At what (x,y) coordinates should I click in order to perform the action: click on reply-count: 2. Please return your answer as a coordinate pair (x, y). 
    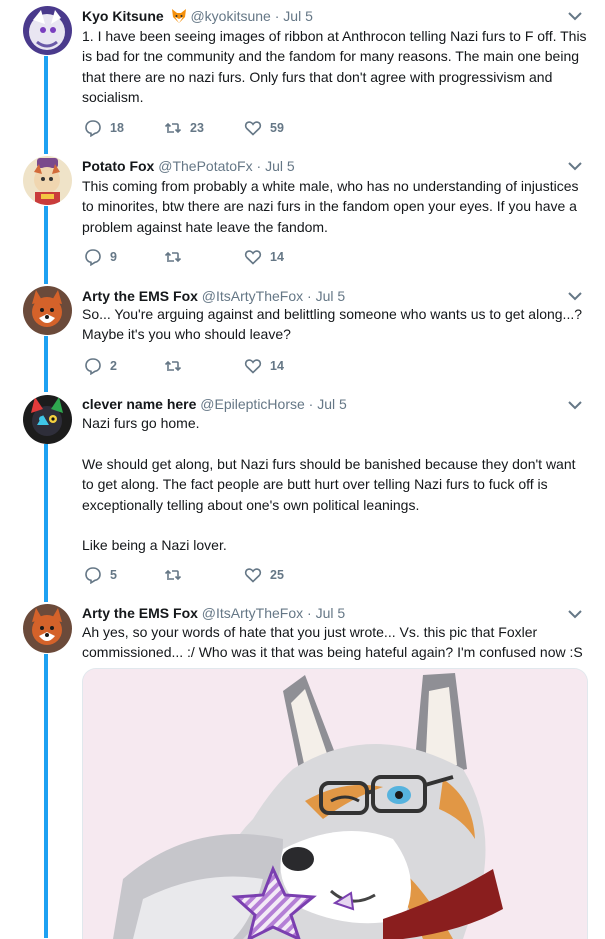
    Looking at the image, I should click on (113, 366).